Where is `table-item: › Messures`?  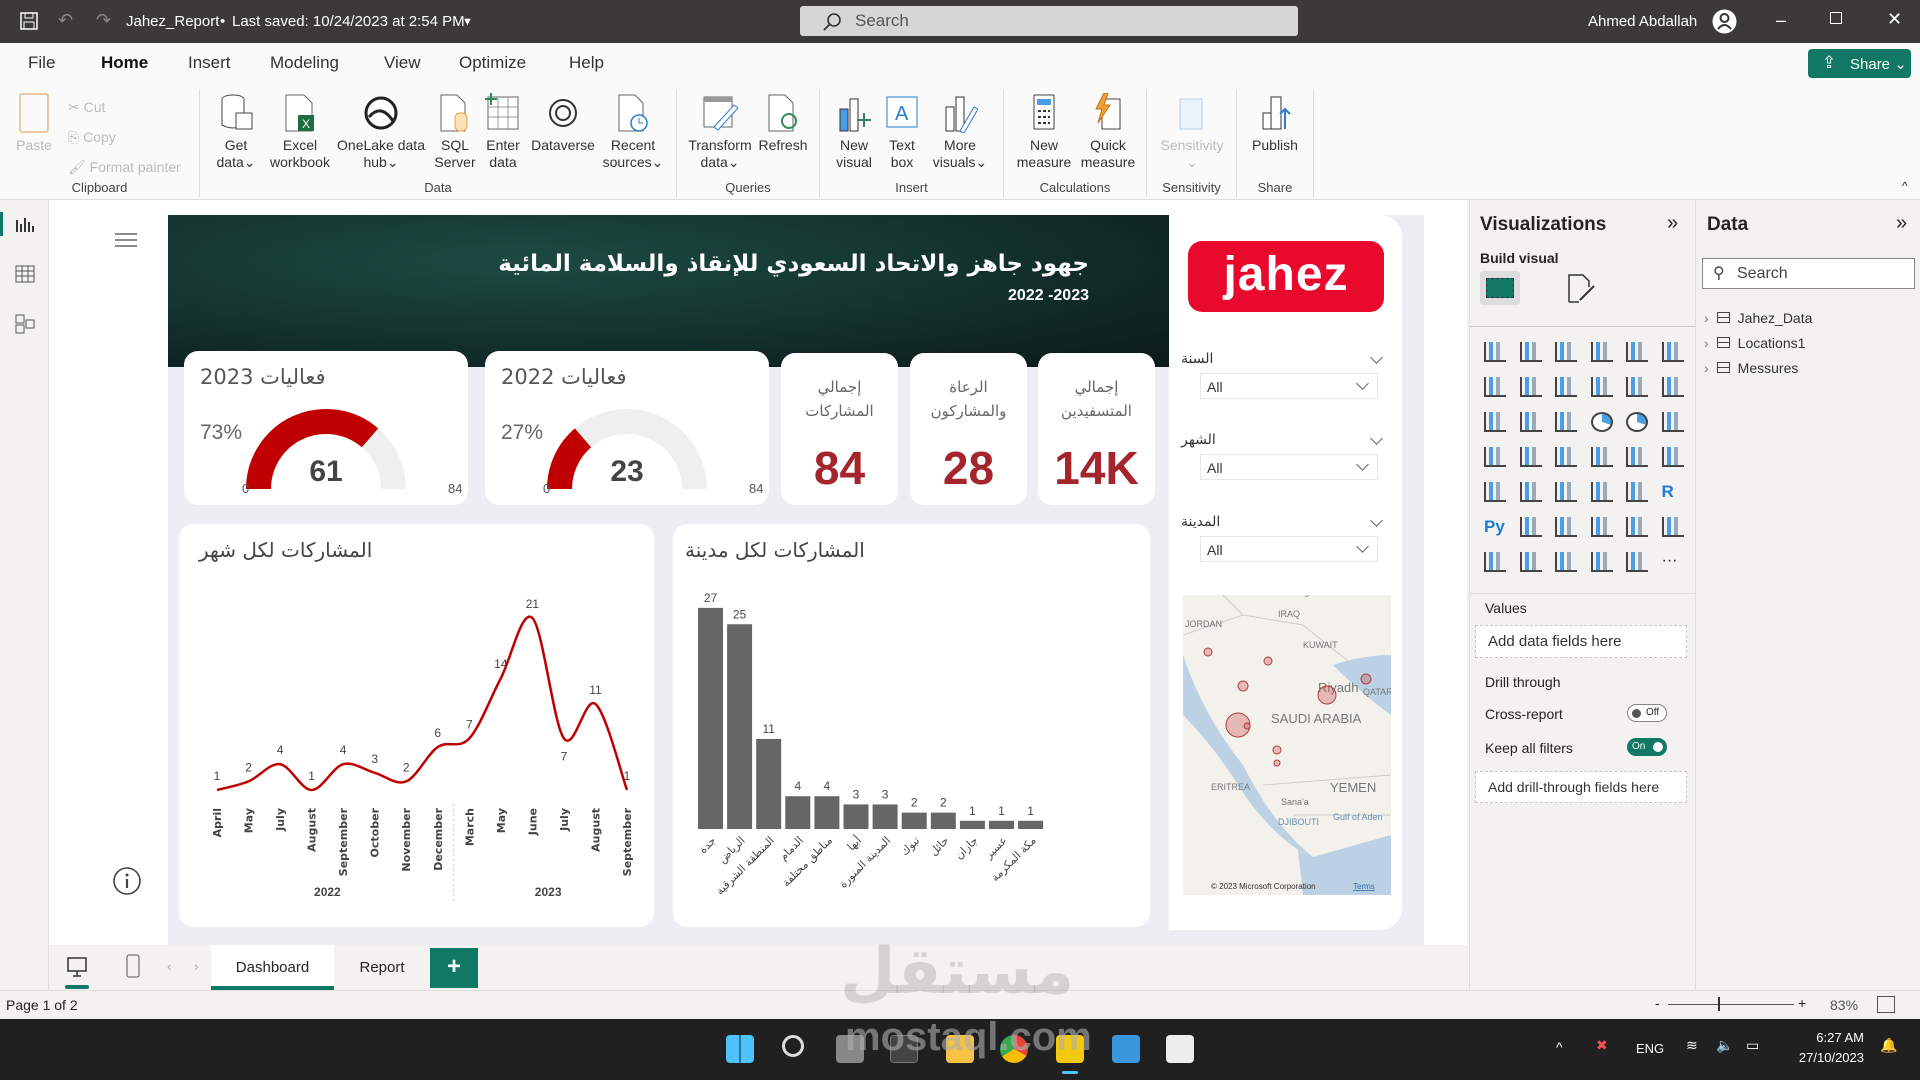
table-item: › Messures is located at coordinates (1751, 368).